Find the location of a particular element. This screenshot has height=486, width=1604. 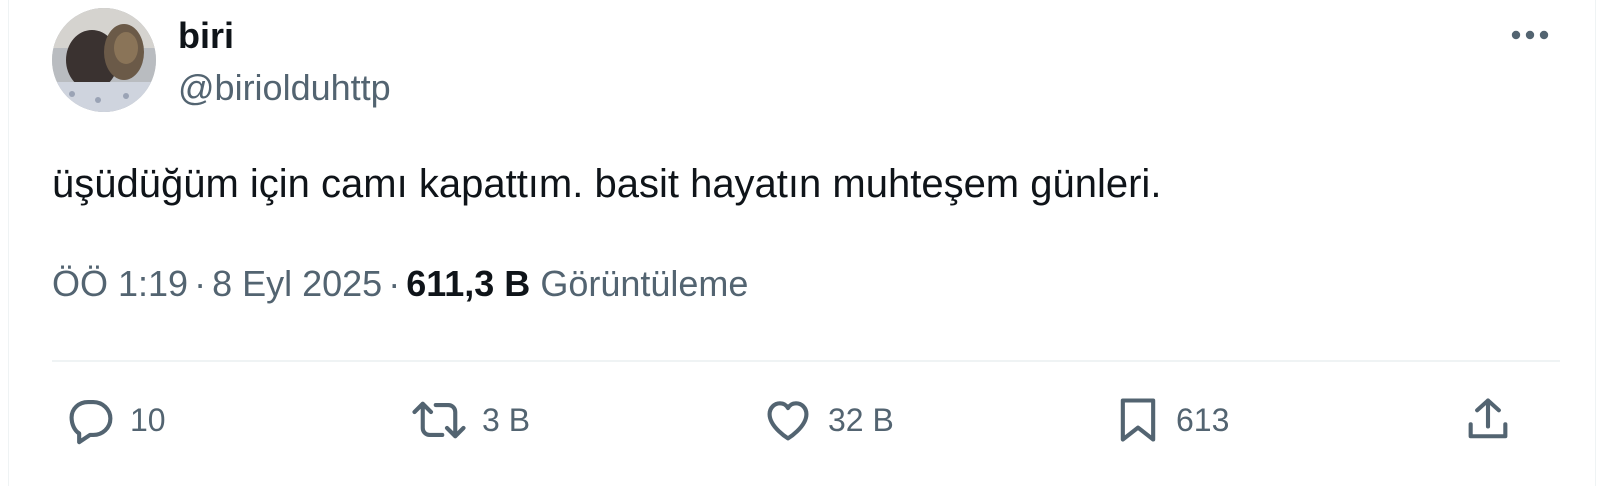

bookmark-count: 613 is located at coordinates (1203, 420).